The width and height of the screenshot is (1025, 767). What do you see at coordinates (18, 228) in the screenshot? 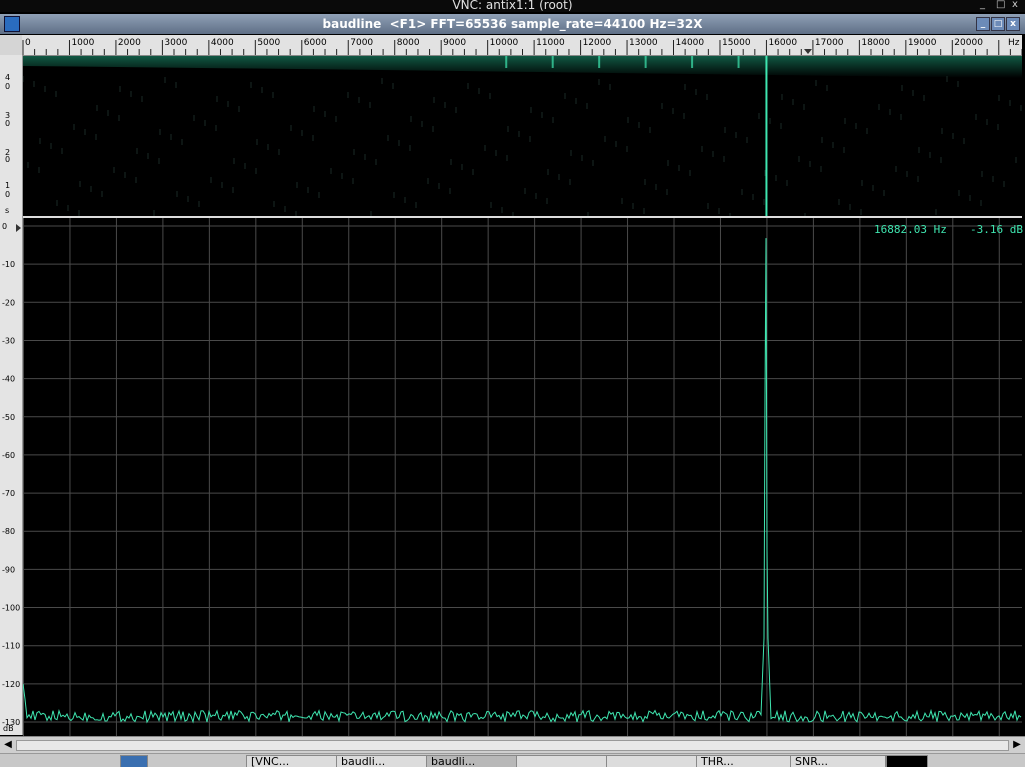
I see `spectrum-expand-icon` at bounding box center [18, 228].